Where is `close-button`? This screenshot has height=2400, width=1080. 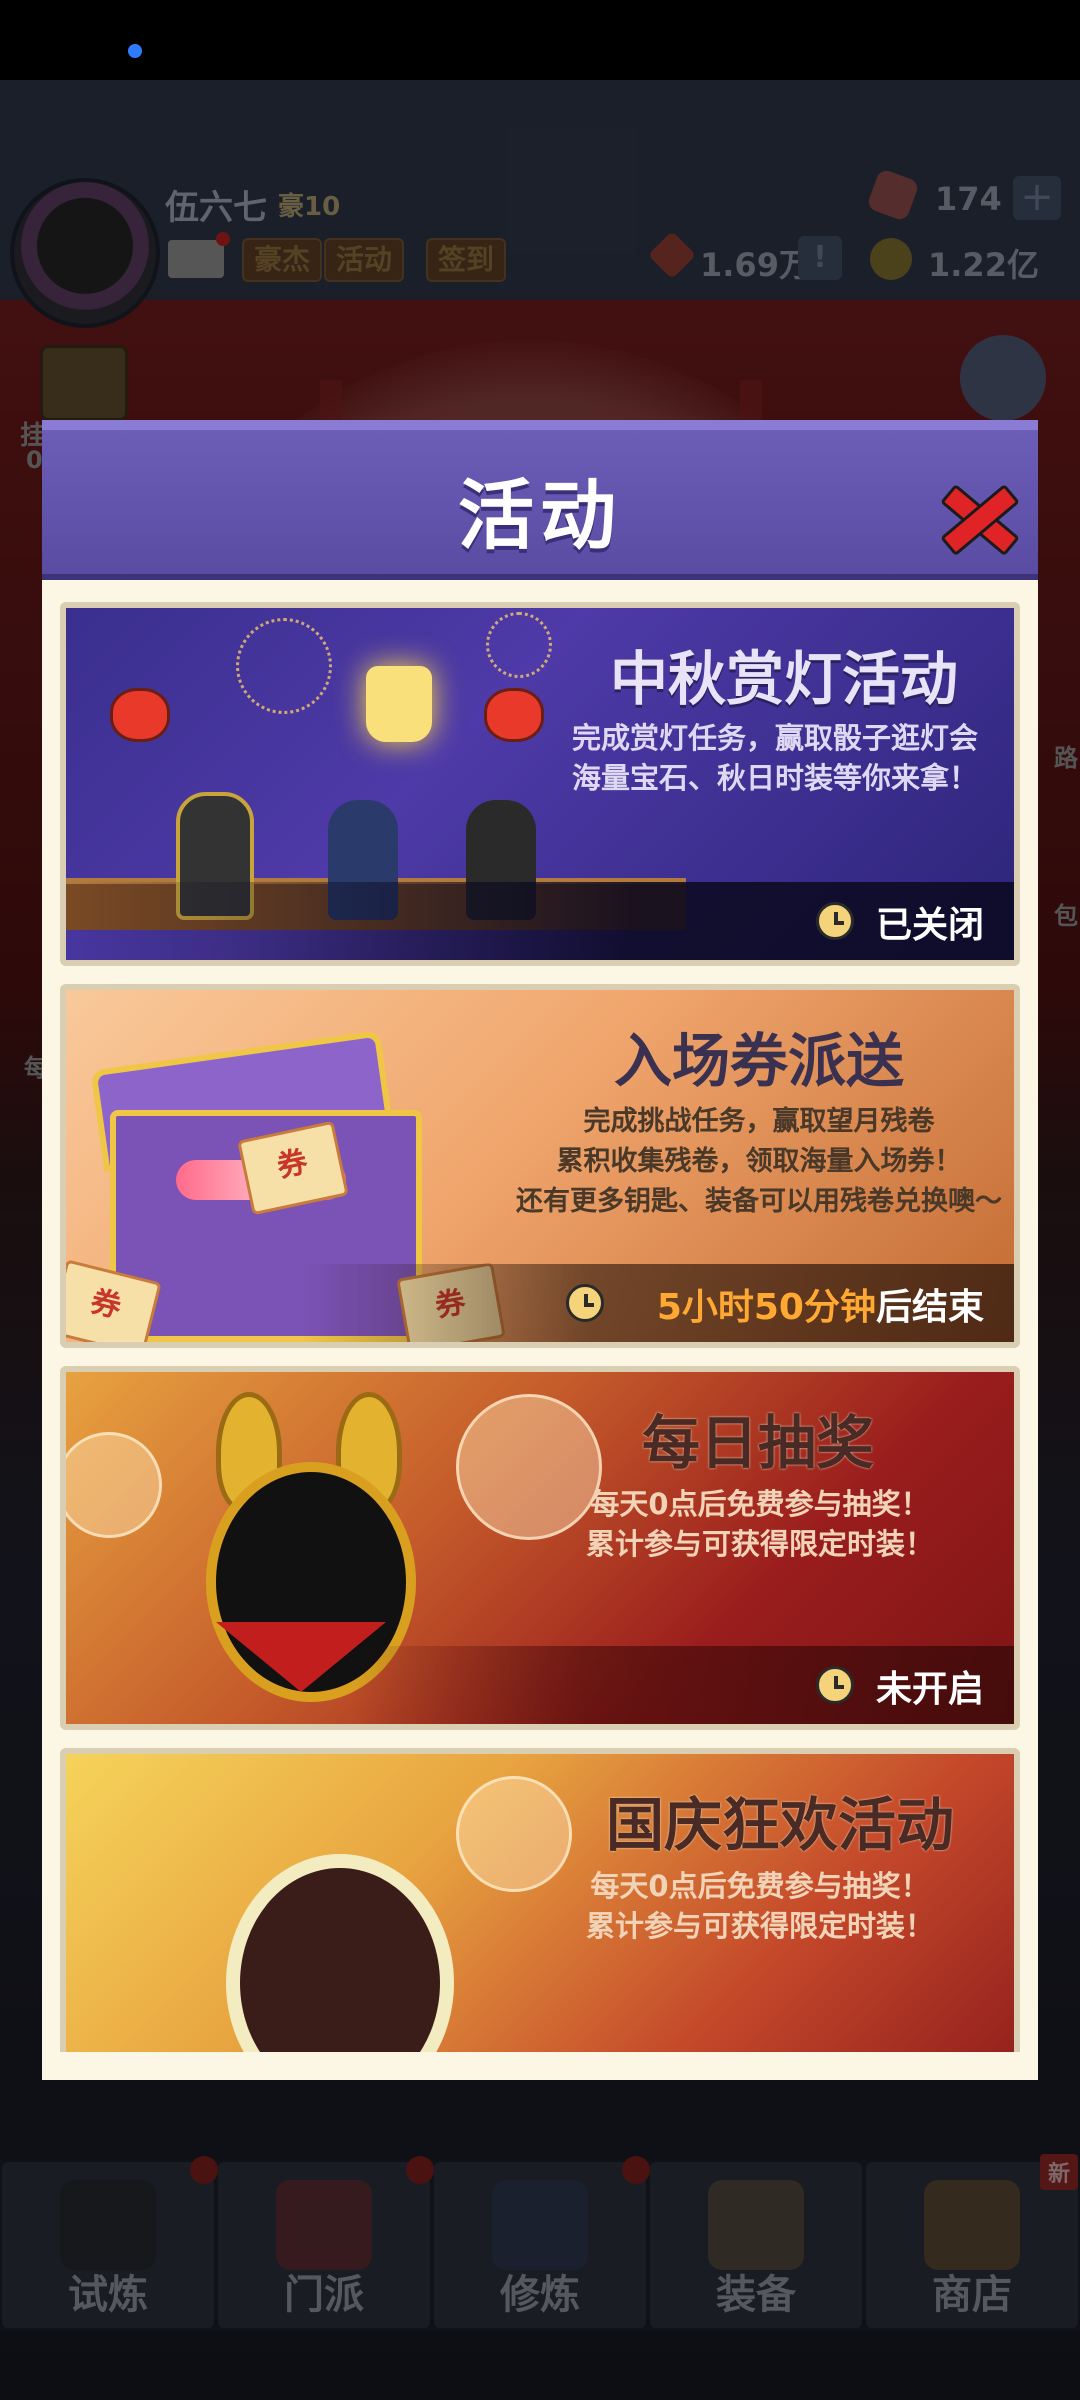
close-button is located at coordinates (975, 515).